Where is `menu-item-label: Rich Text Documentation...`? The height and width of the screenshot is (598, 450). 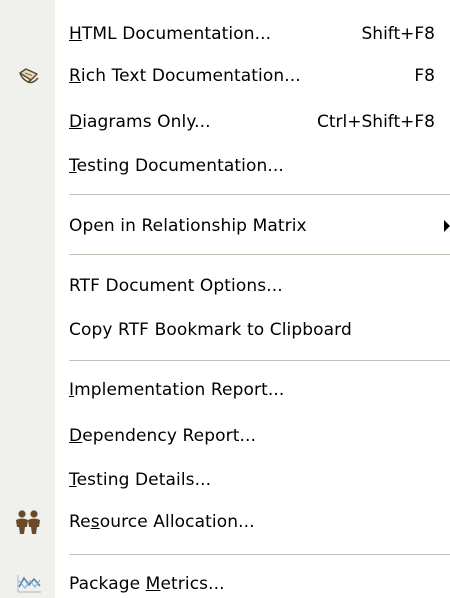
menu-item-label: Rich Text Documentation... is located at coordinates (185, 76).